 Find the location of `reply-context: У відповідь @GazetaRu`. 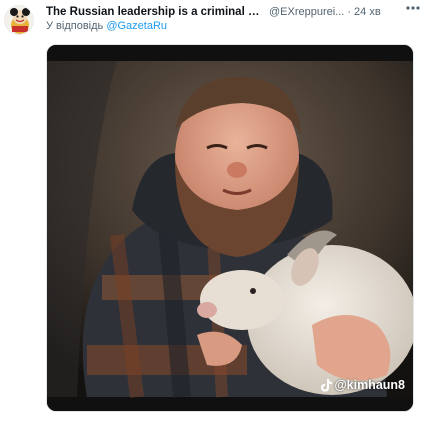

reply-context: У відповідь @GazetaRu is located at coordinates (106, 26).